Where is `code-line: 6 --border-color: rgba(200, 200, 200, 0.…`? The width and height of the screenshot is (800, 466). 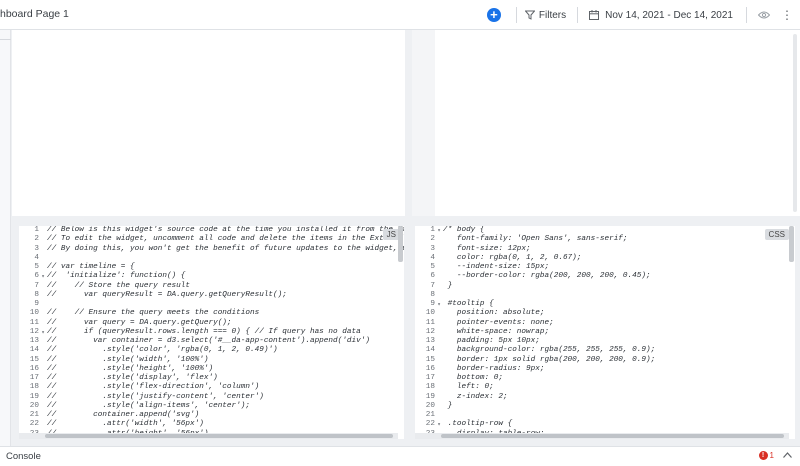
code-line: 6 --border-color: rgba(200, 200, 200, 0.… is located at coordinates (535, 276).